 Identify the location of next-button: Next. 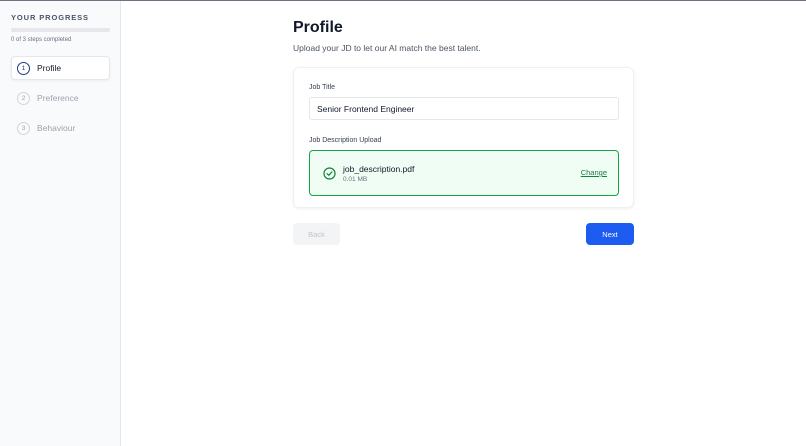
(610, 234).